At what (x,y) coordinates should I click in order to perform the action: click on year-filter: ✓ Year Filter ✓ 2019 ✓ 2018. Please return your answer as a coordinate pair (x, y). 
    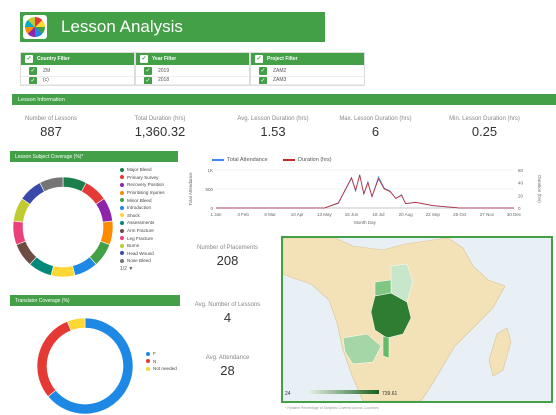
    Looking at the image, I should click on (192, 69).